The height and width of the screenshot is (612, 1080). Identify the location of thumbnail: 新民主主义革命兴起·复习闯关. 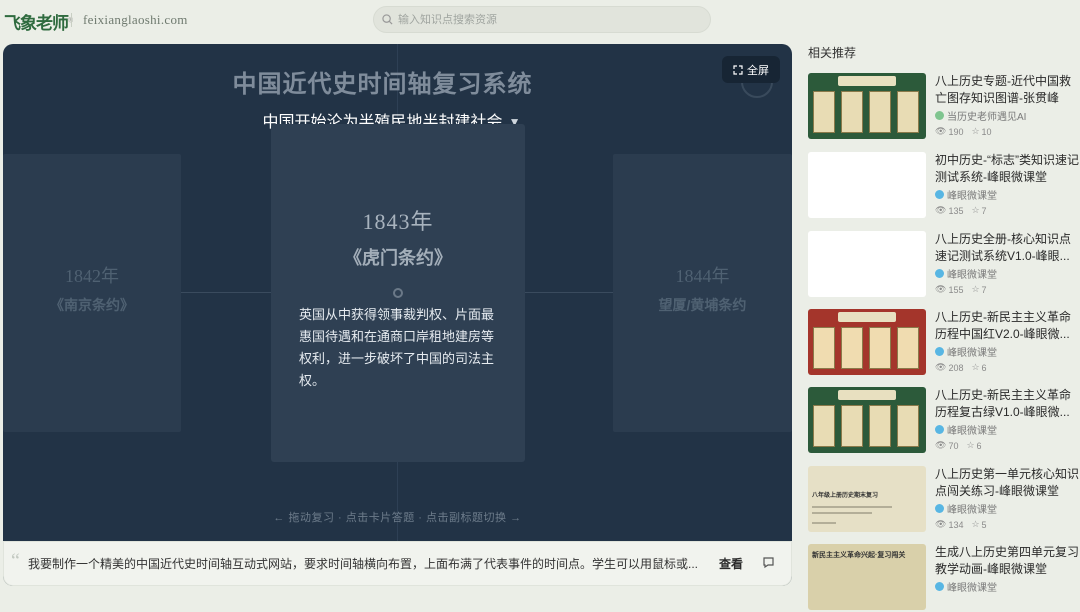
(867, 577).